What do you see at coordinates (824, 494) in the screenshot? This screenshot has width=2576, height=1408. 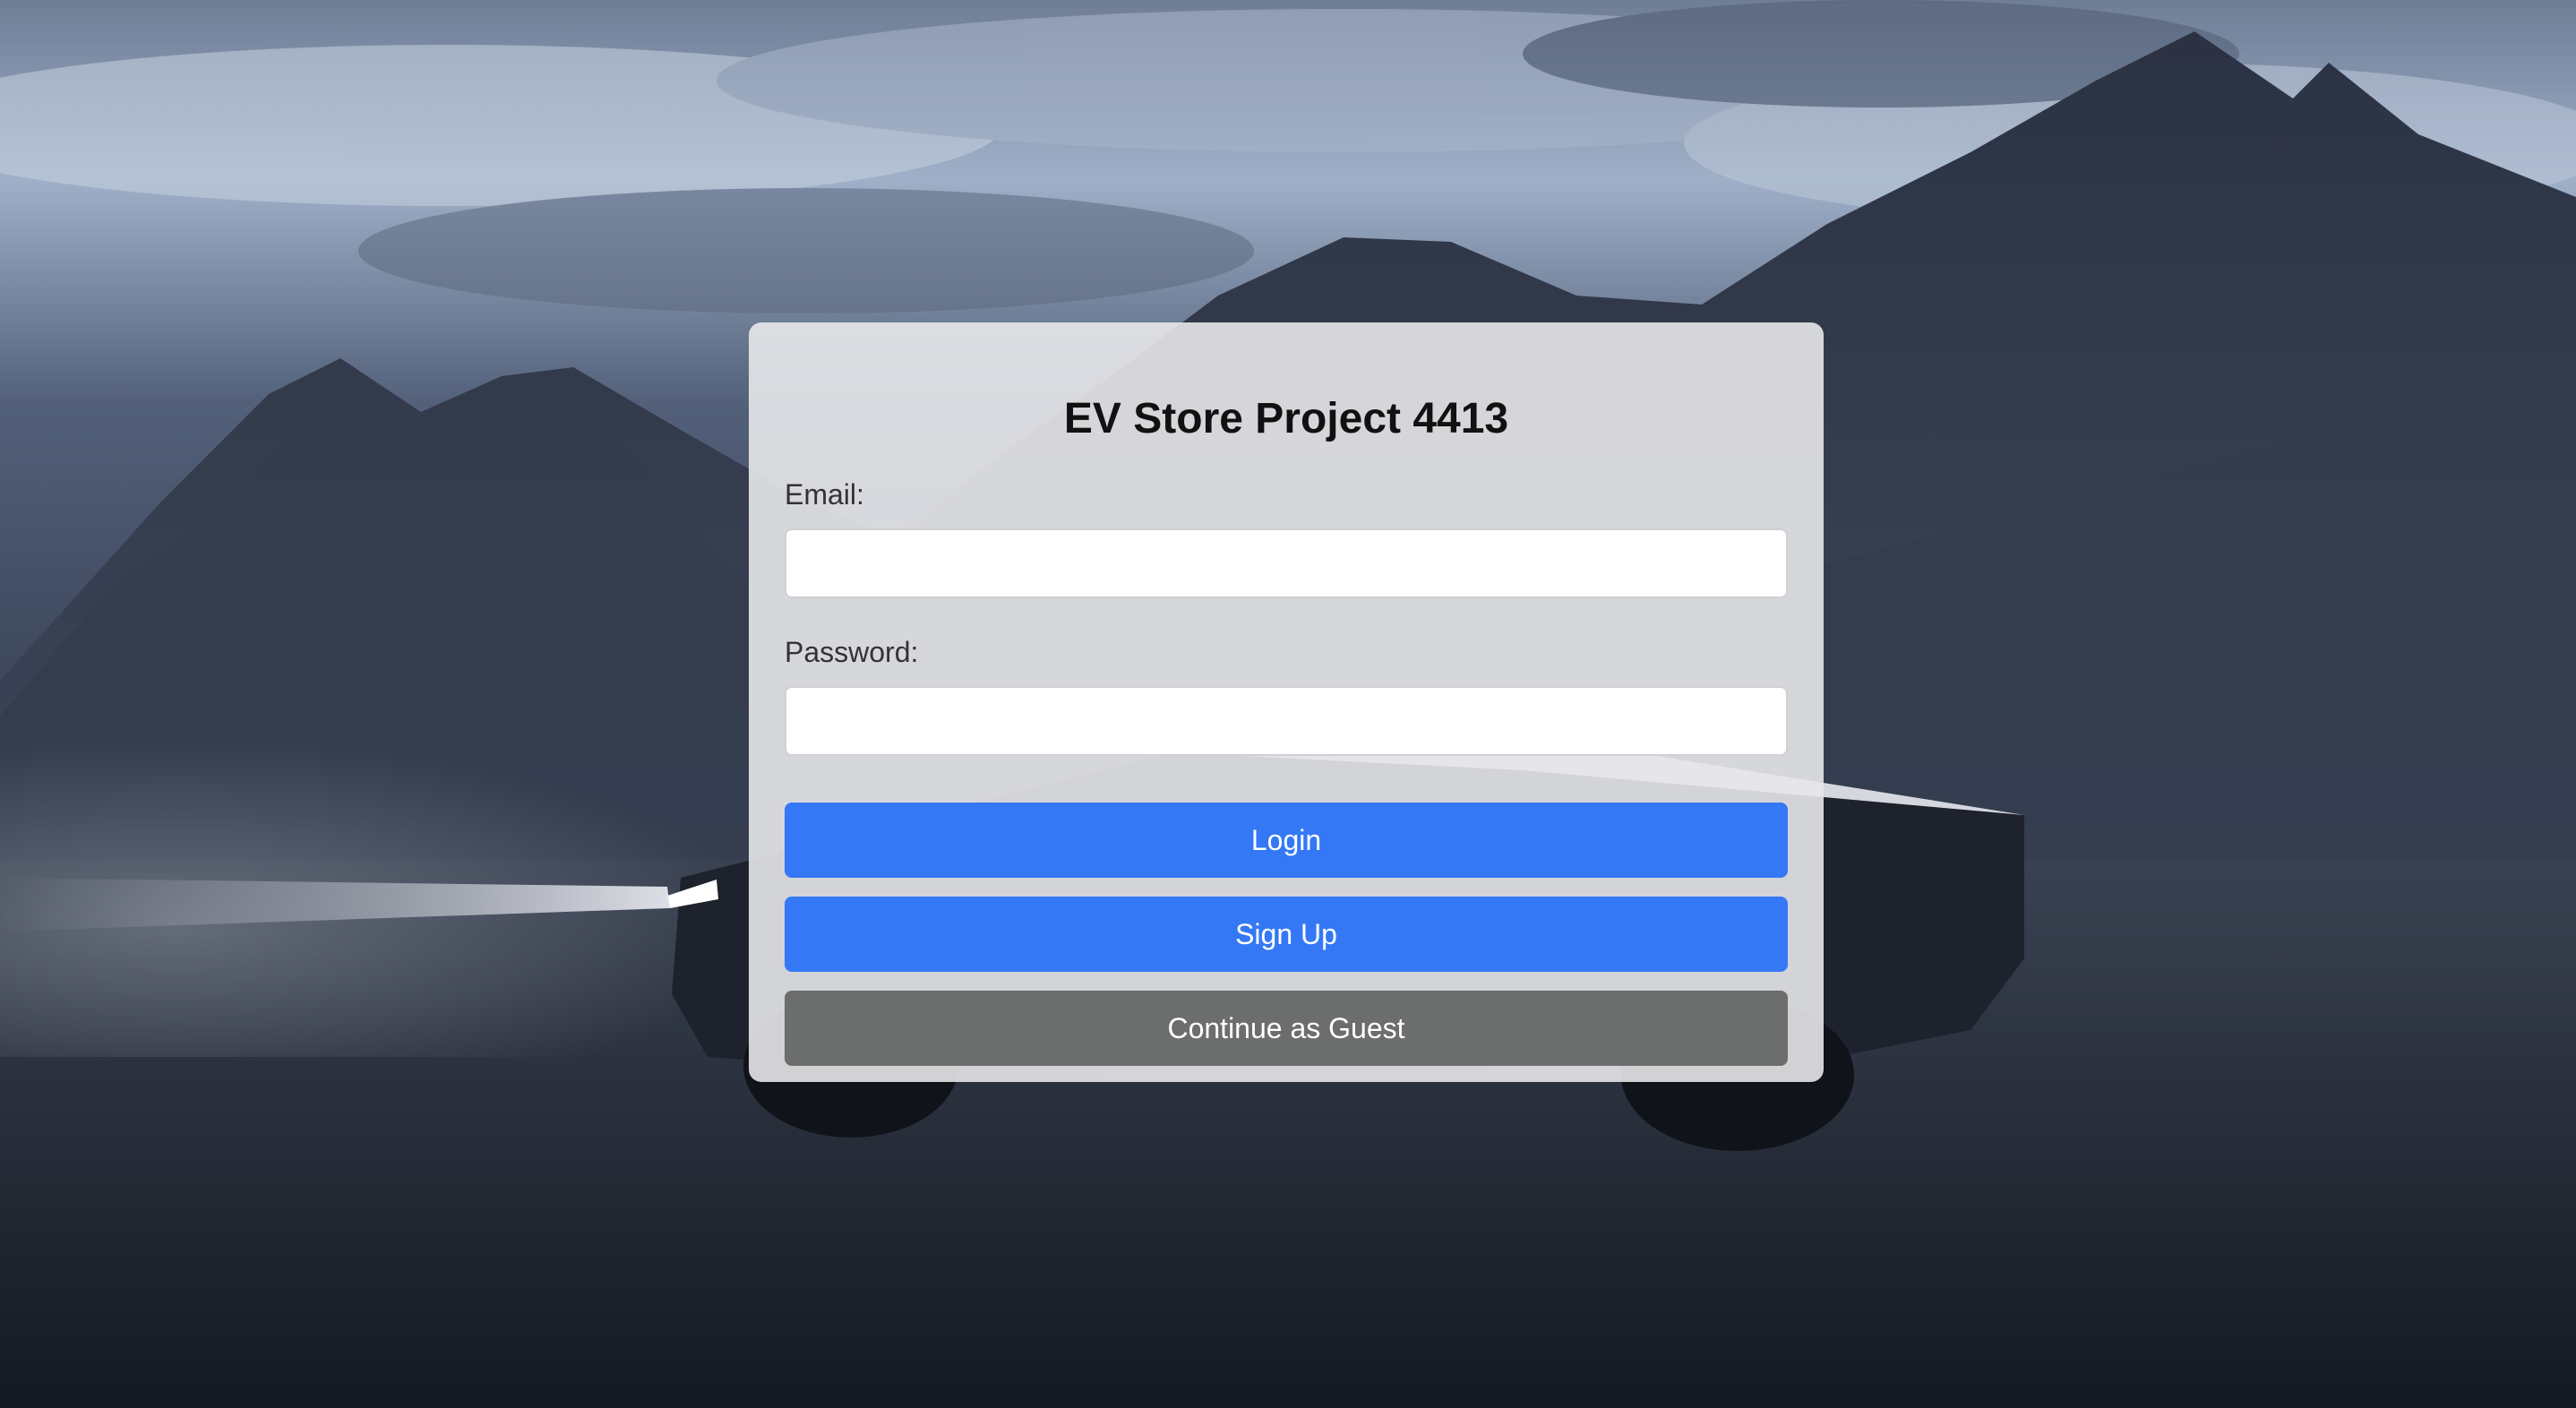 I see `email-label: Email:` at bounding box center [824, 494].